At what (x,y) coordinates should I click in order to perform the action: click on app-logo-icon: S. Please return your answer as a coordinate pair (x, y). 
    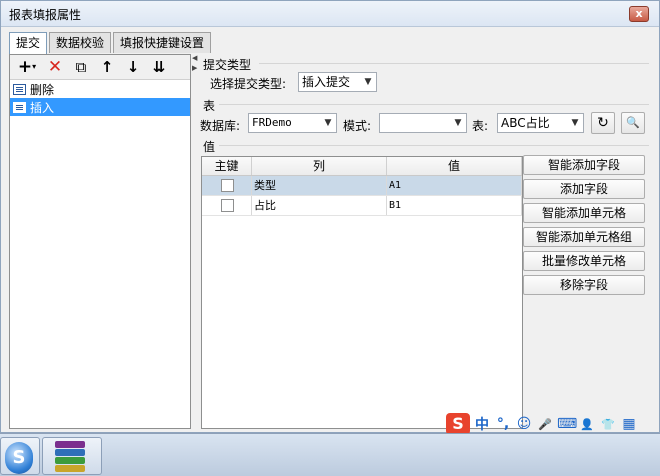
    Looking at the image, I should click on (19, 458).